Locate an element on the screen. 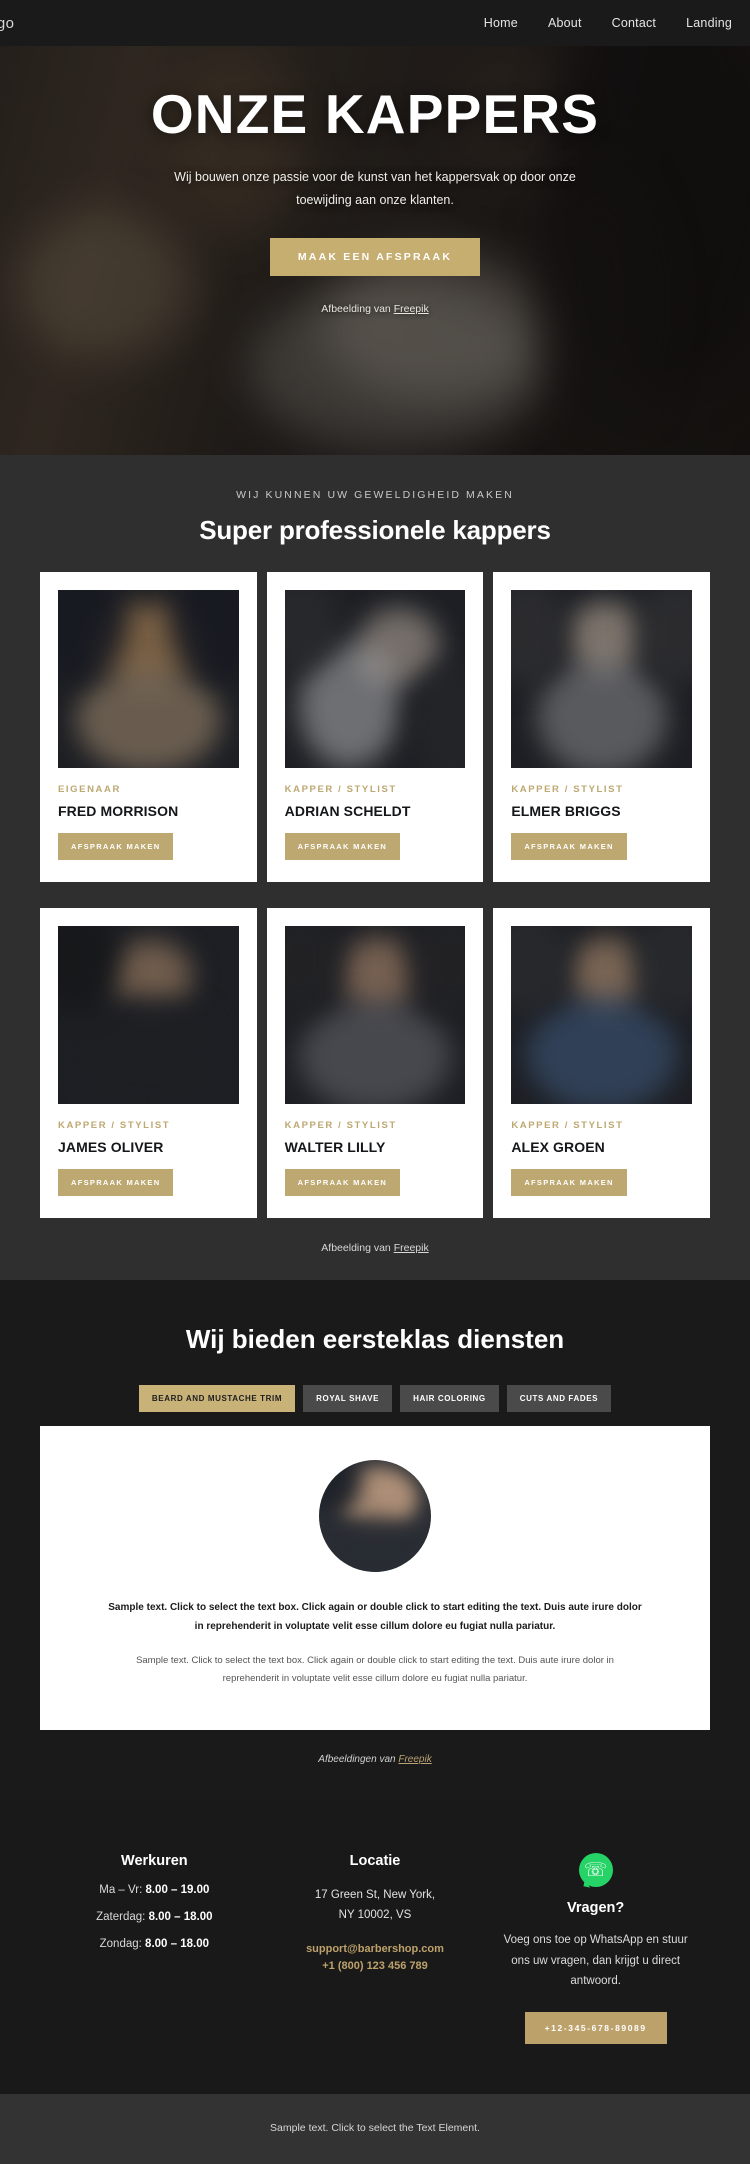 Image resolution: width=750 pixels, height=2164 pixels. address-line-2: NY 10002, VS is located at coordinates (375, 1915).